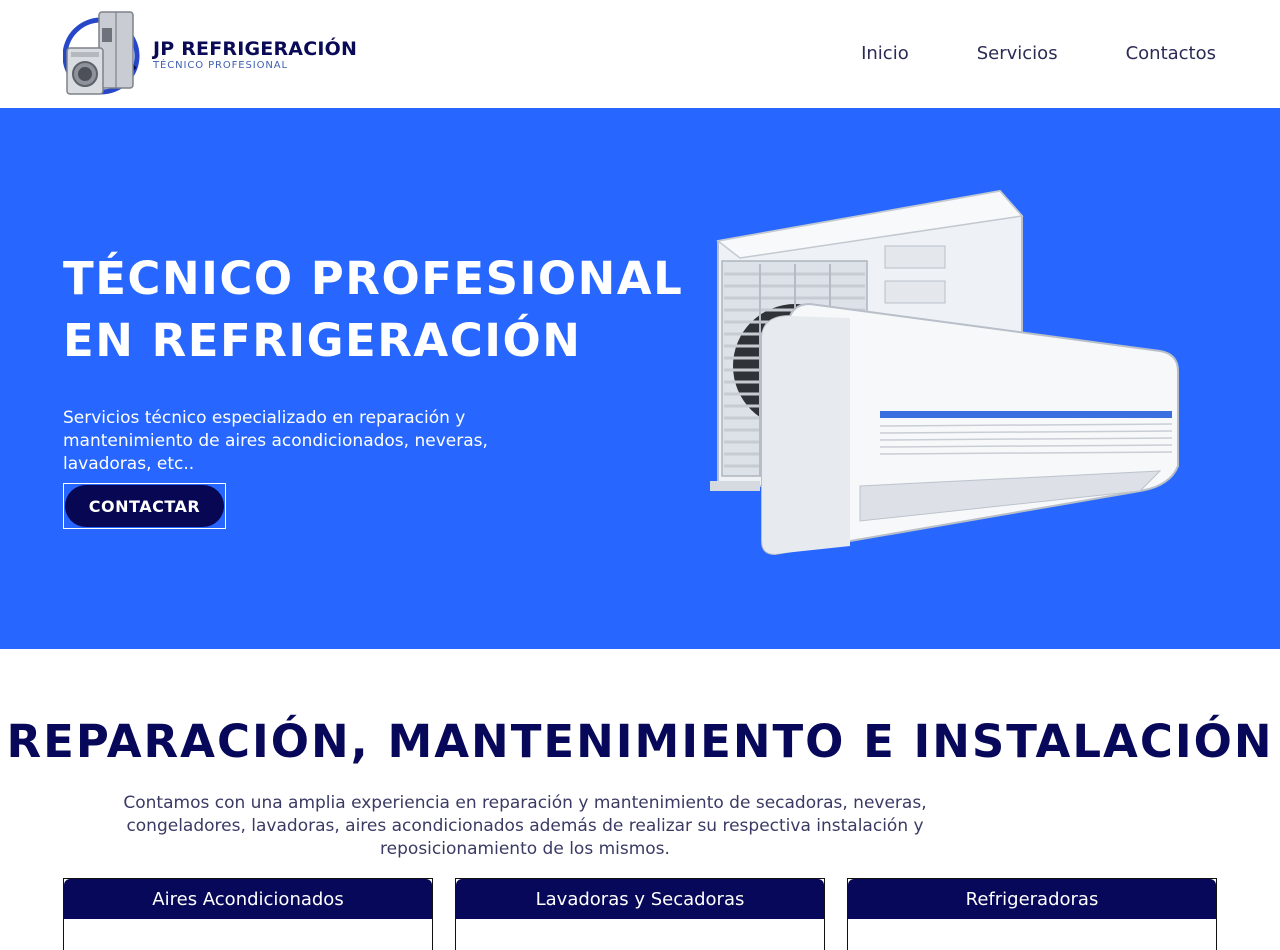 The width and height of the screenshot is (1280, 950). I want to click on brand-name: JP REFRIGERACIÓN, so click(255, 49).